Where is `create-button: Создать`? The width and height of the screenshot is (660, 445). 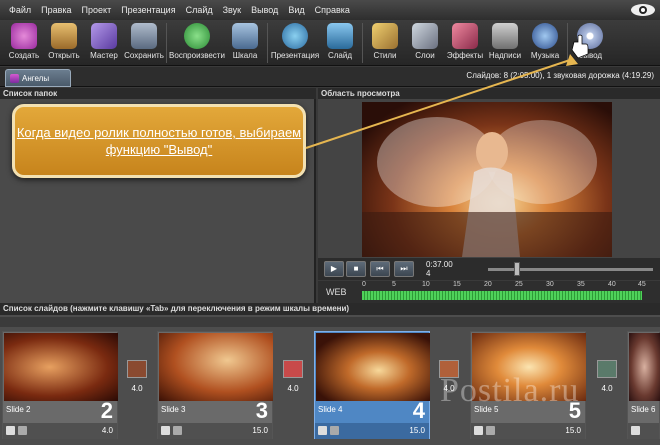 create-button: Создать is located at coordinates (24, 43).